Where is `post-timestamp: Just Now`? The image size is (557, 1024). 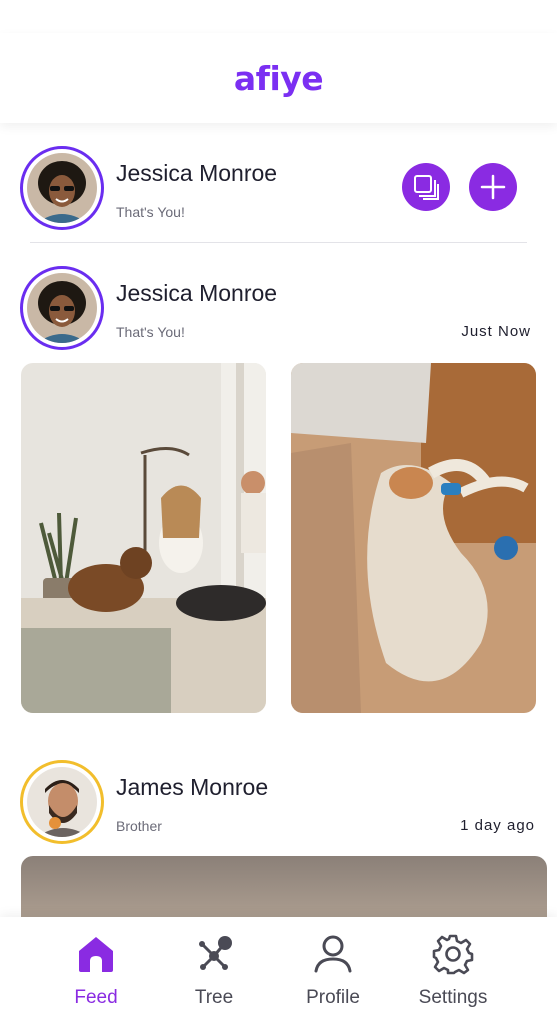
post-timestamp: Just Now is located at coordinates (496, 331).